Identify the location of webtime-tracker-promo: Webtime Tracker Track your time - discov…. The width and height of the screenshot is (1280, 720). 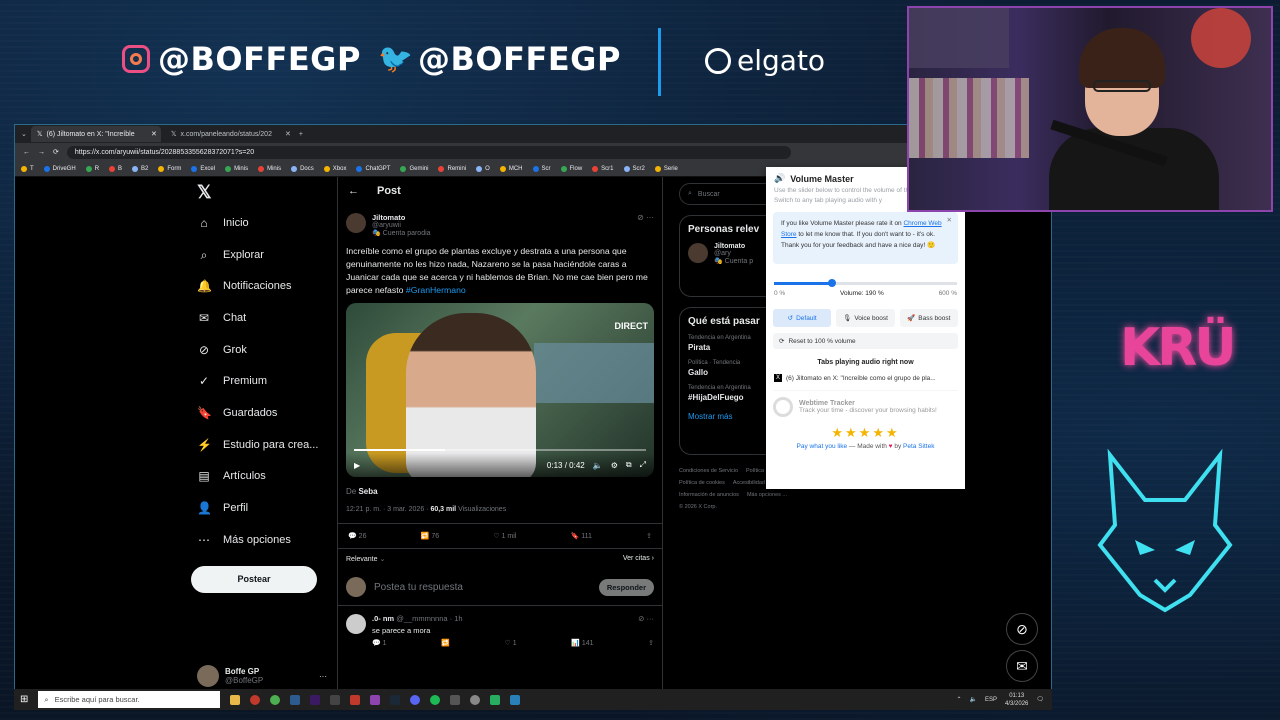
(865, 403).